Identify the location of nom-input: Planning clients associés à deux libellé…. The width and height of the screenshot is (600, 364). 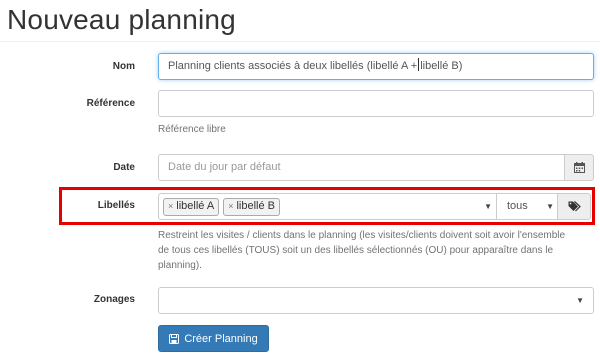
(376, 66).